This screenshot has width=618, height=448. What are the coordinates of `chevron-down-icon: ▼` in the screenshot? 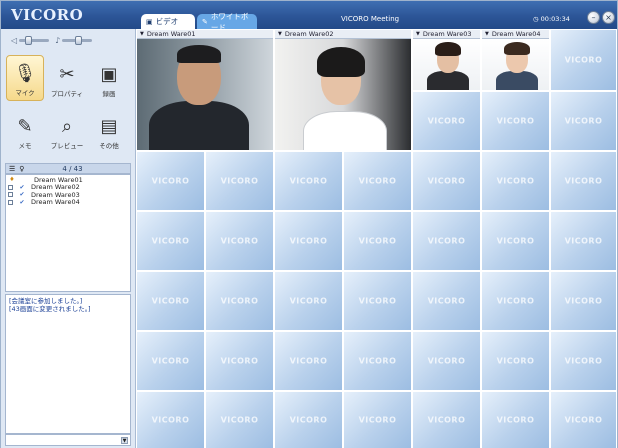 It's located at (124, 440).